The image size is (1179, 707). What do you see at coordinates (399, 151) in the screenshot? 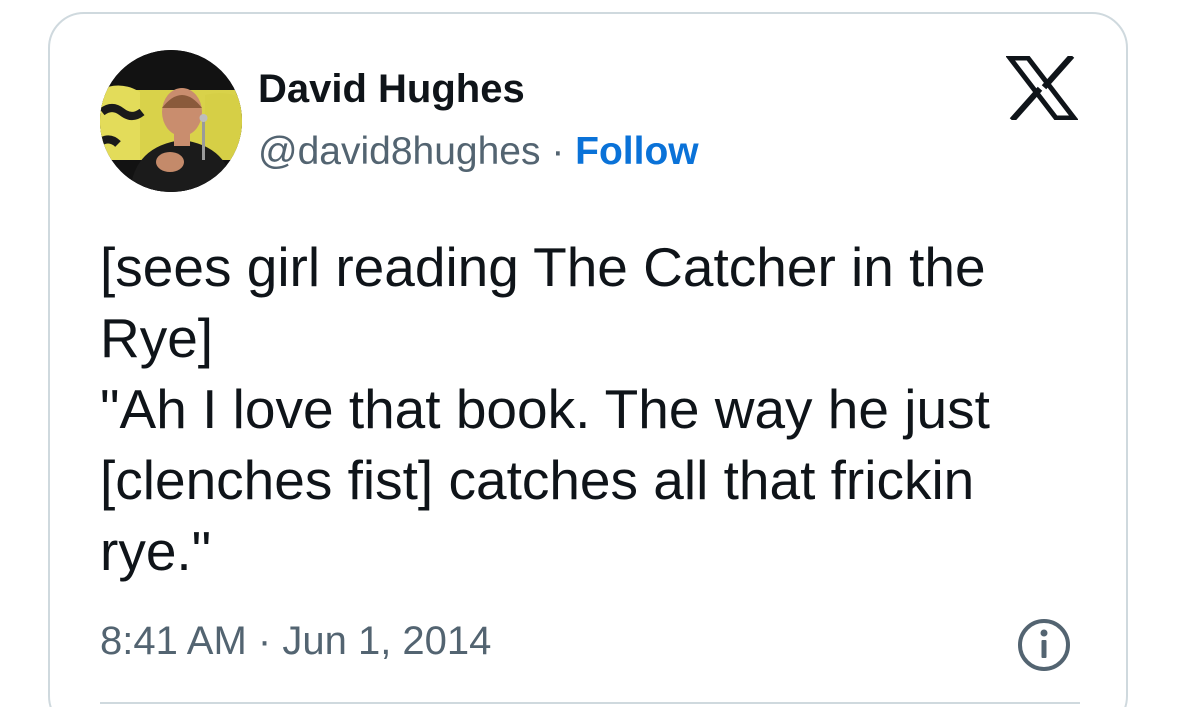
I see `author-handle: @david8hughes` at bounding box center [399, 151].